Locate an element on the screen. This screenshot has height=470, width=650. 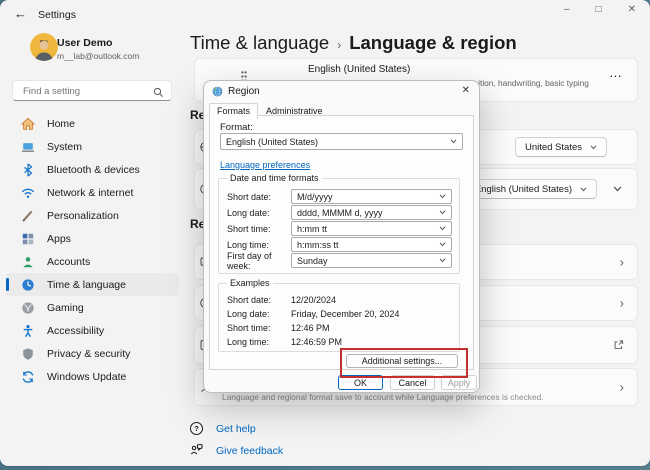
sidebar-item-network: Network & internet is located at coordinates (92, 192).